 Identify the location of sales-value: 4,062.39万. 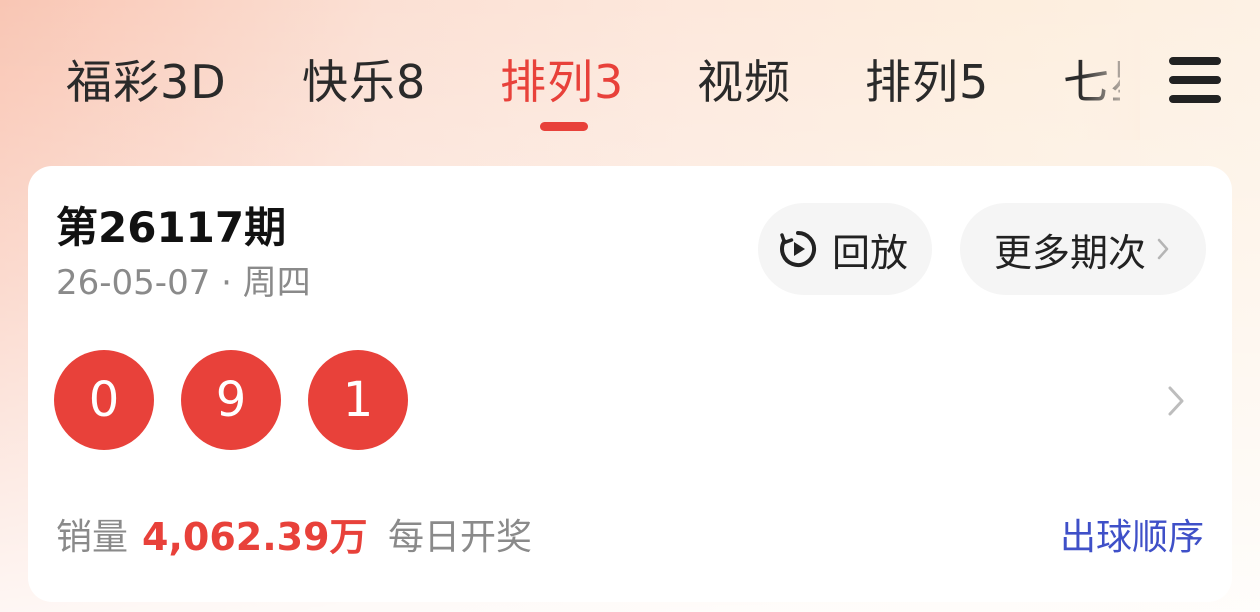
(255, 537).